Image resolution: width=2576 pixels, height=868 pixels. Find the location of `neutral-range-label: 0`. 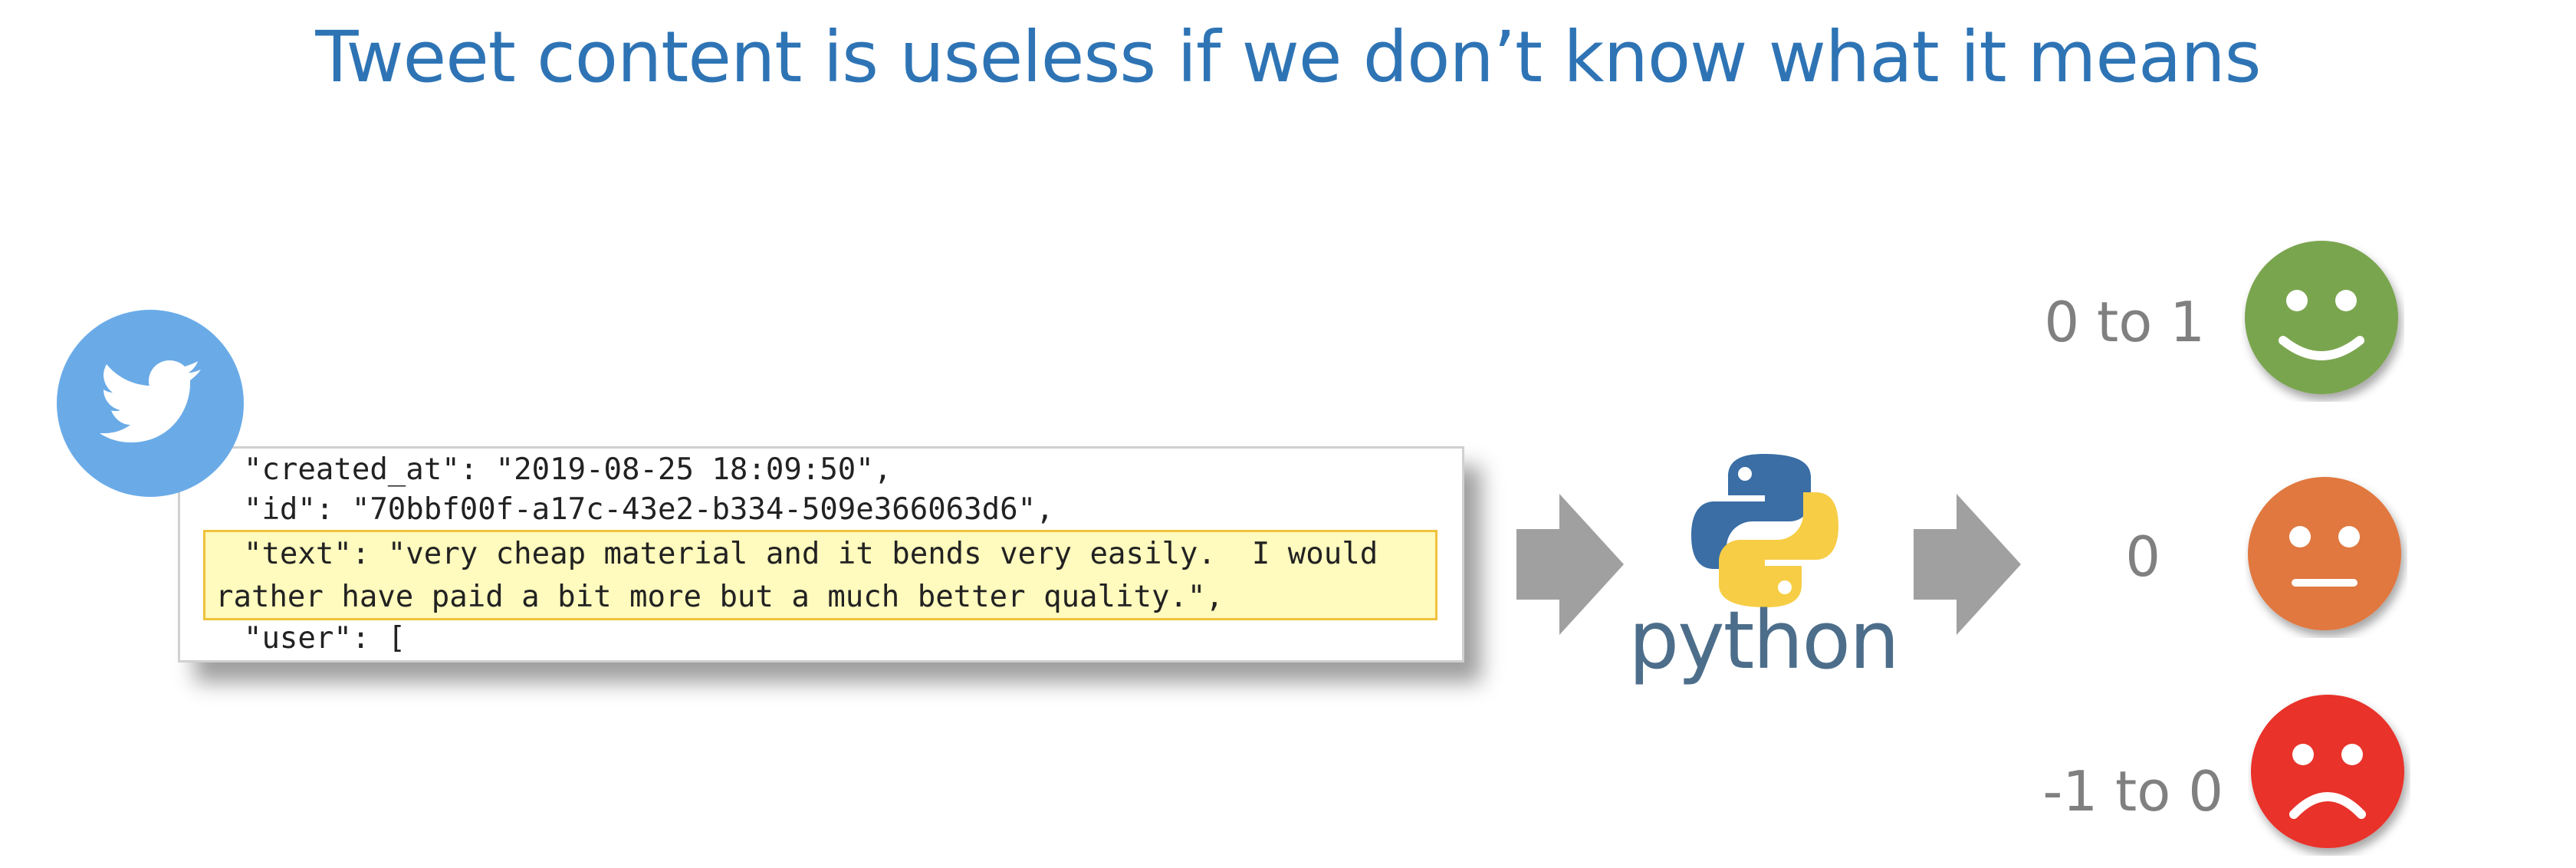

neutral-range-label: 0 is located at coordinates (2143, 556).